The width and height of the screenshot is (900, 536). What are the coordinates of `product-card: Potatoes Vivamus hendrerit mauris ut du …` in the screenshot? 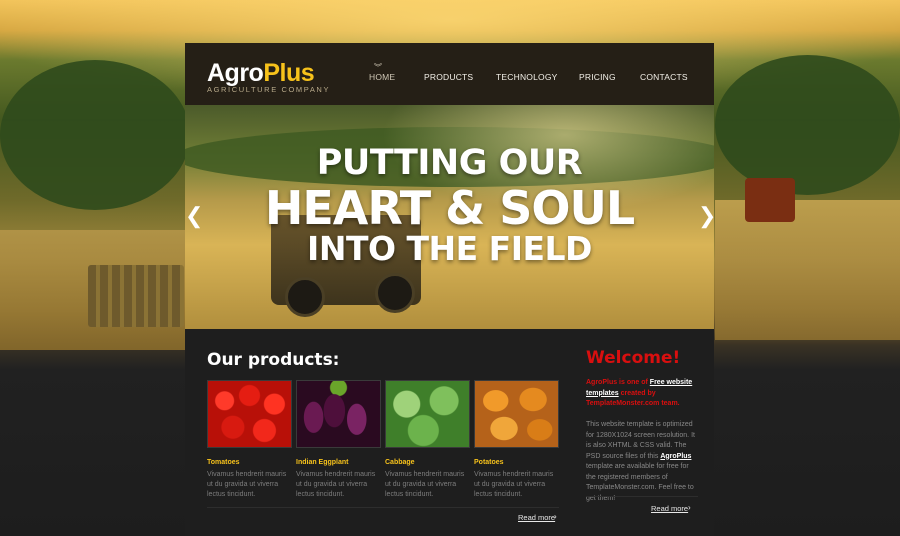 It's located at (516, 440).